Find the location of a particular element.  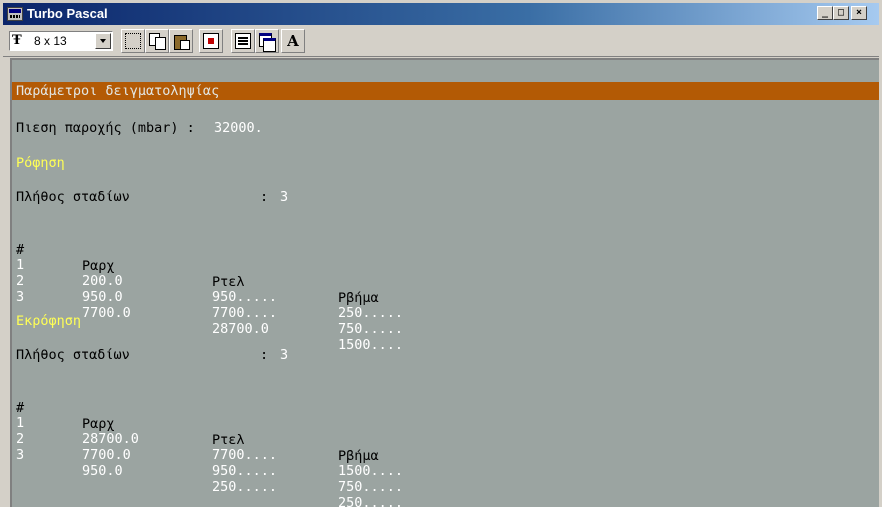

maximize-button: □ is located at coordinates (841, 13).